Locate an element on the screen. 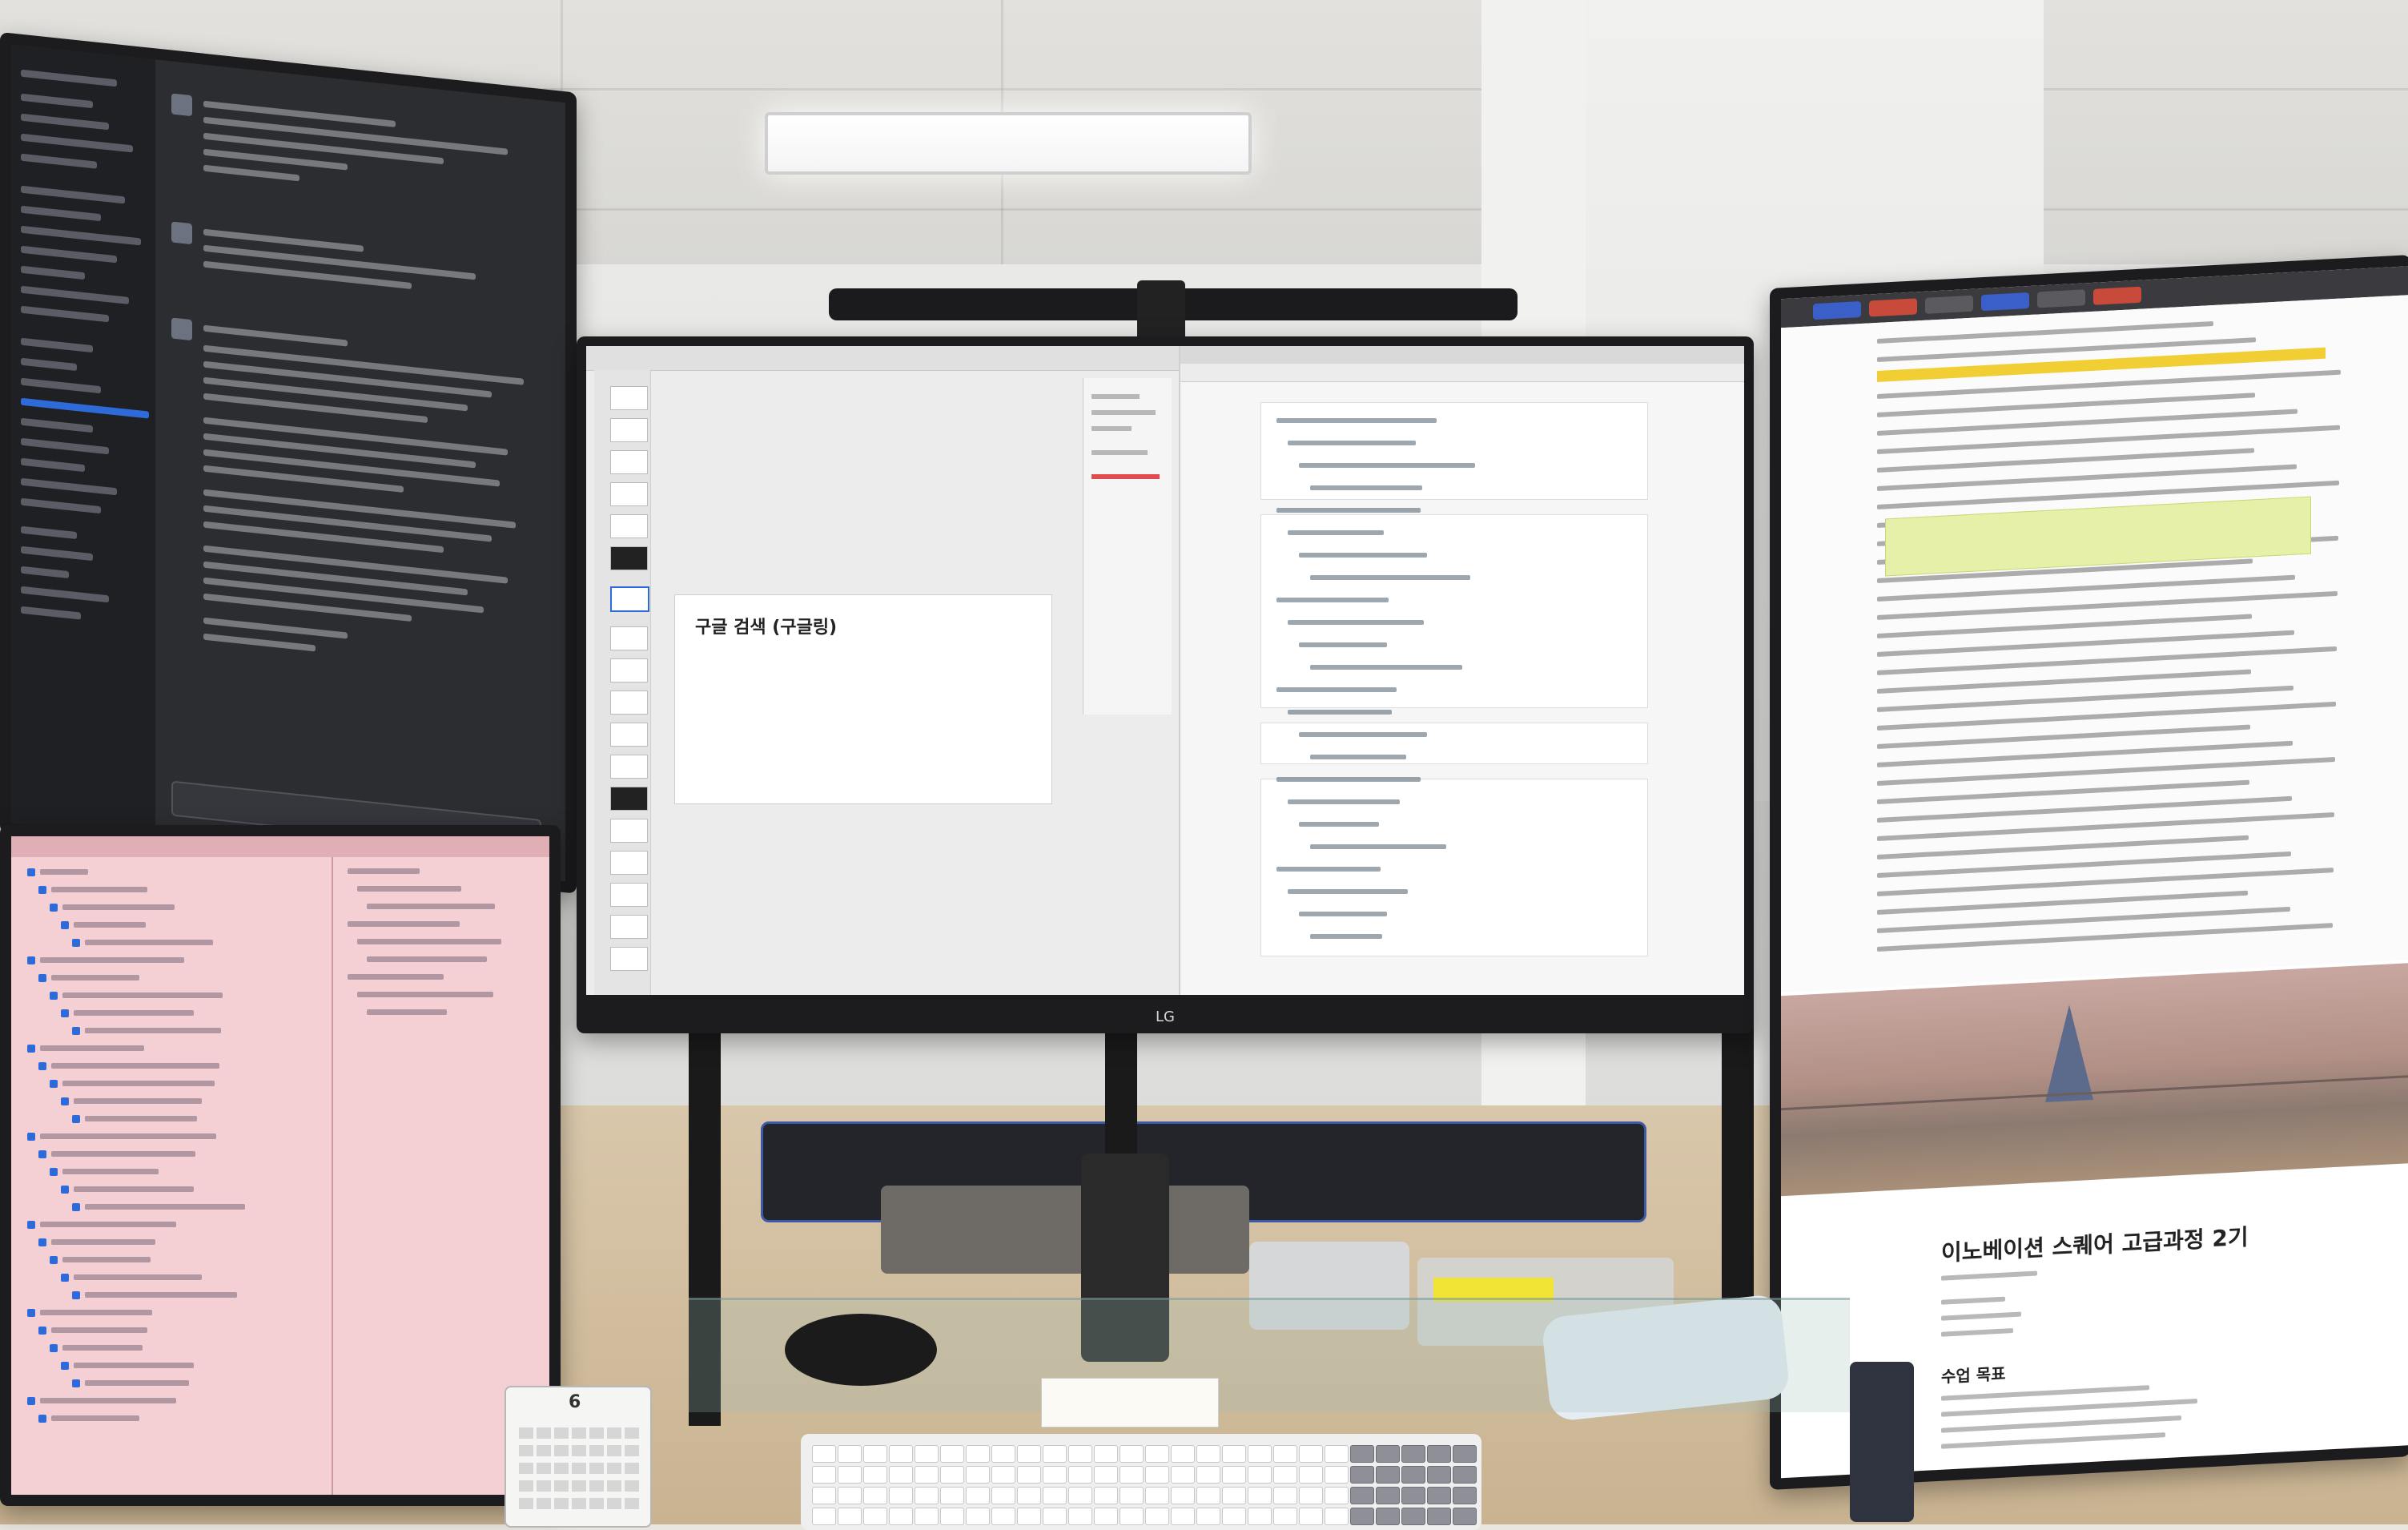 The height and width of the screenshot is (1530, 2408). slide-canvas: 구글 검색 (구글링) is located at coordinates (863, 699).